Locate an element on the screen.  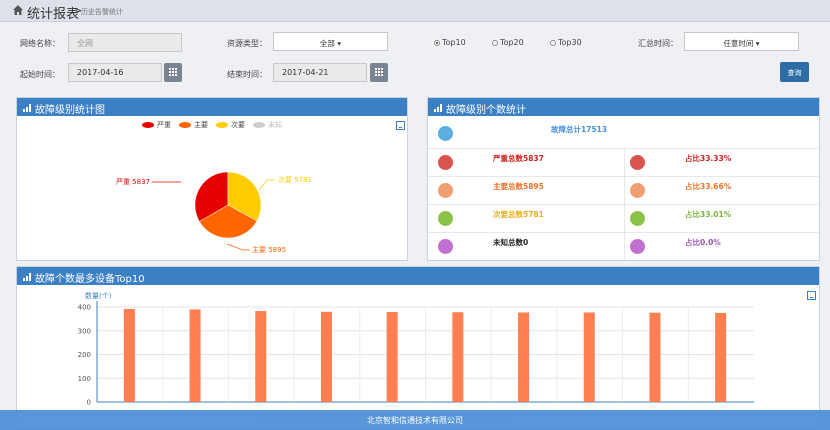
home-icon is located at coordinates (18, 10).